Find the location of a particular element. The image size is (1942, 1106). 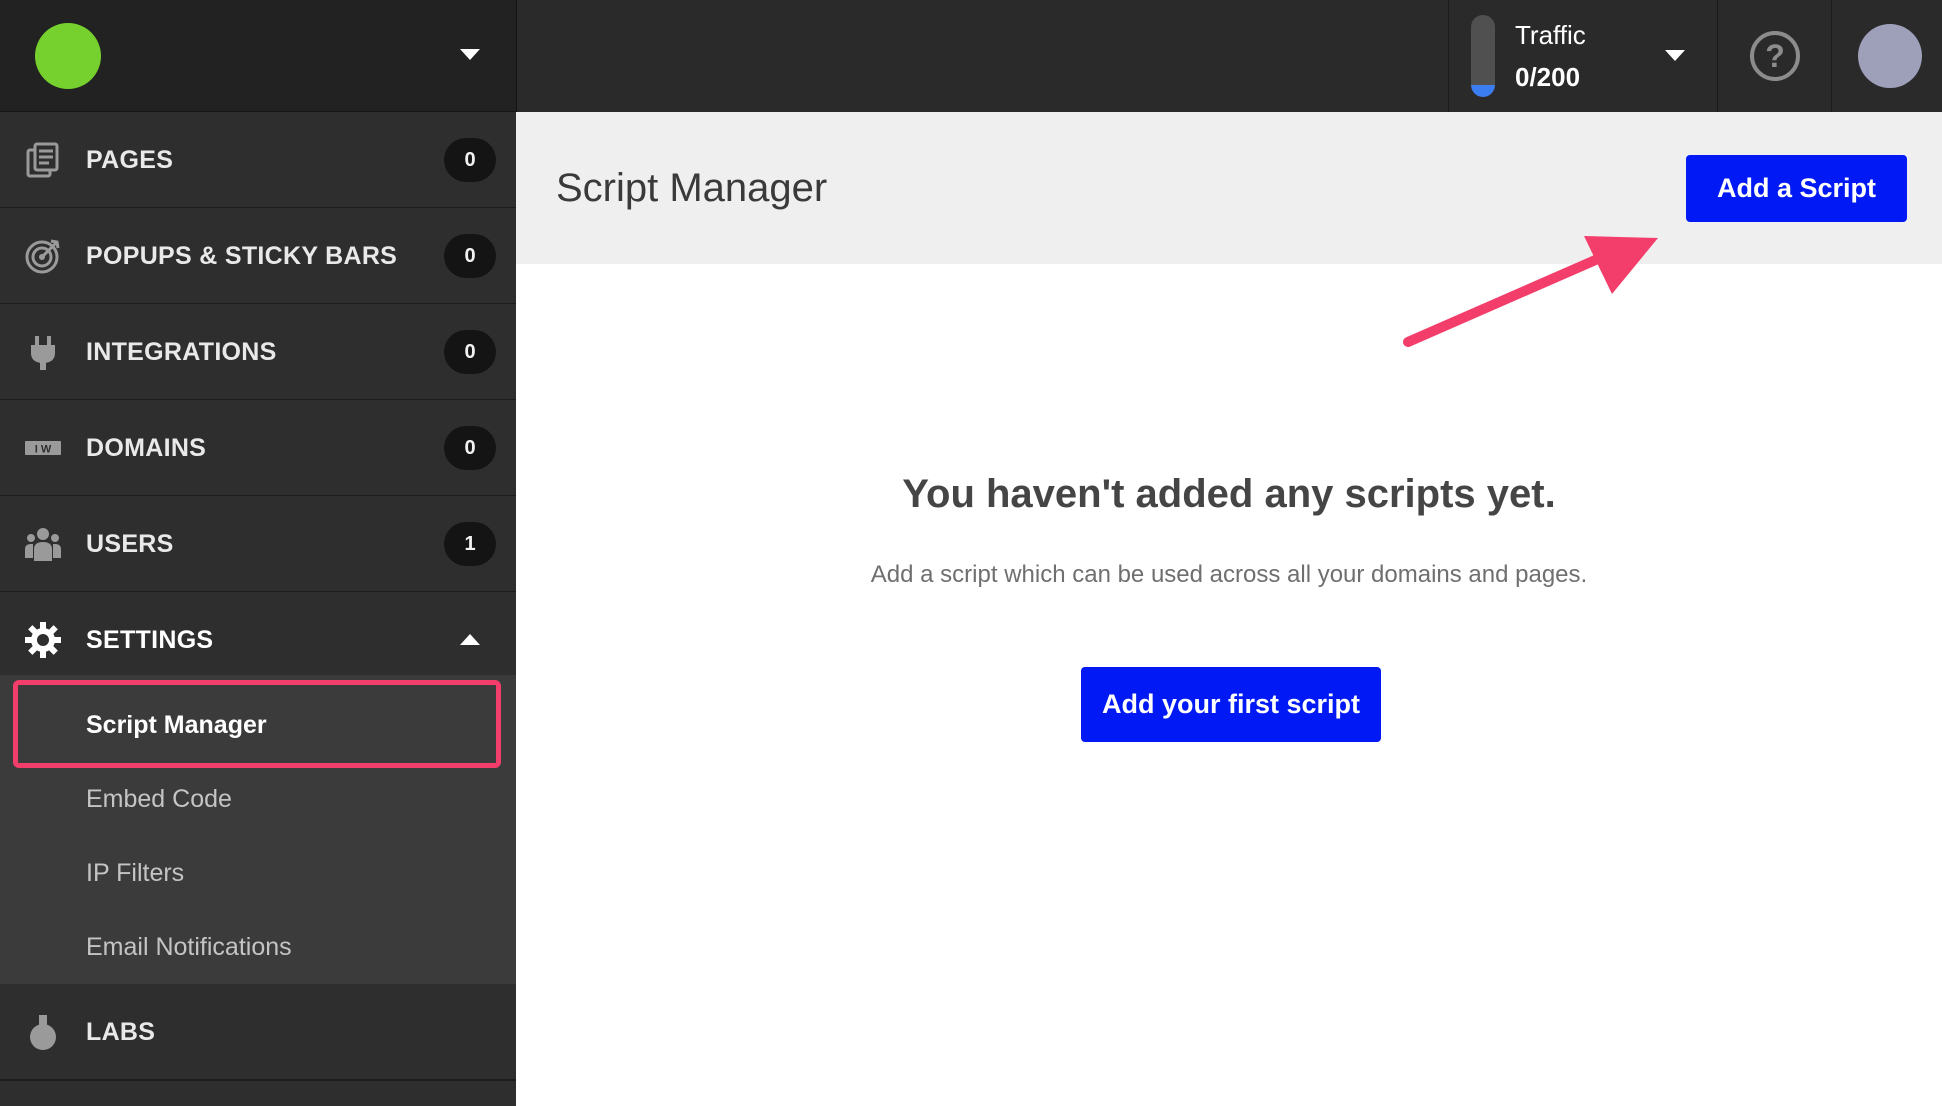

annotation-arrow is located at coordinates (1530, 291).